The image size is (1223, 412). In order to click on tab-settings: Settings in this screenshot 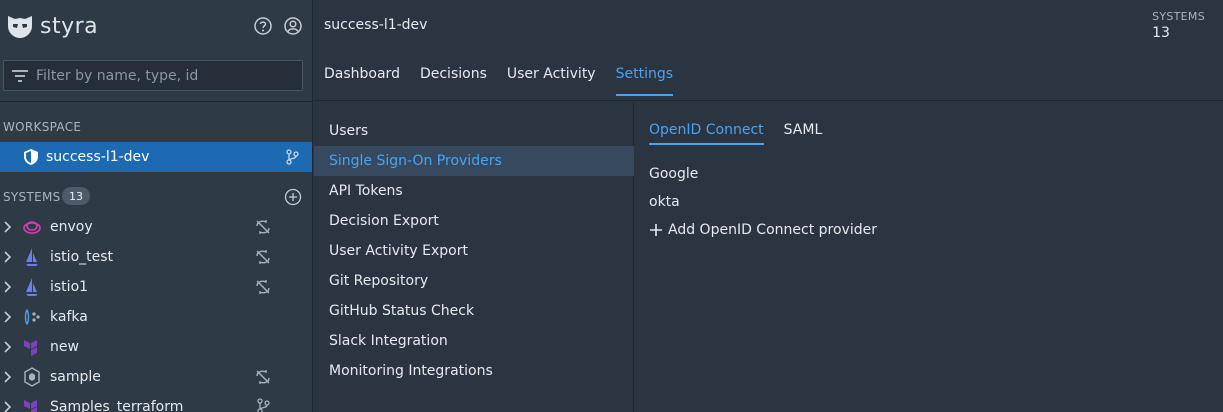, I will do `click(644, 81)`.